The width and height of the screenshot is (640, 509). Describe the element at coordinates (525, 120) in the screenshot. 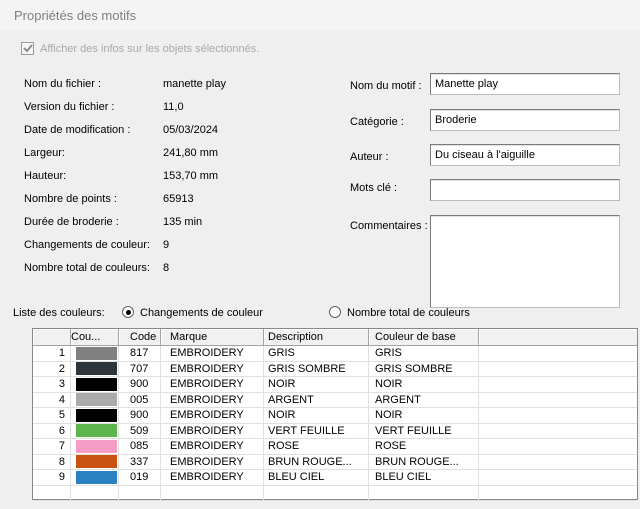

I see `category-input` at that location.